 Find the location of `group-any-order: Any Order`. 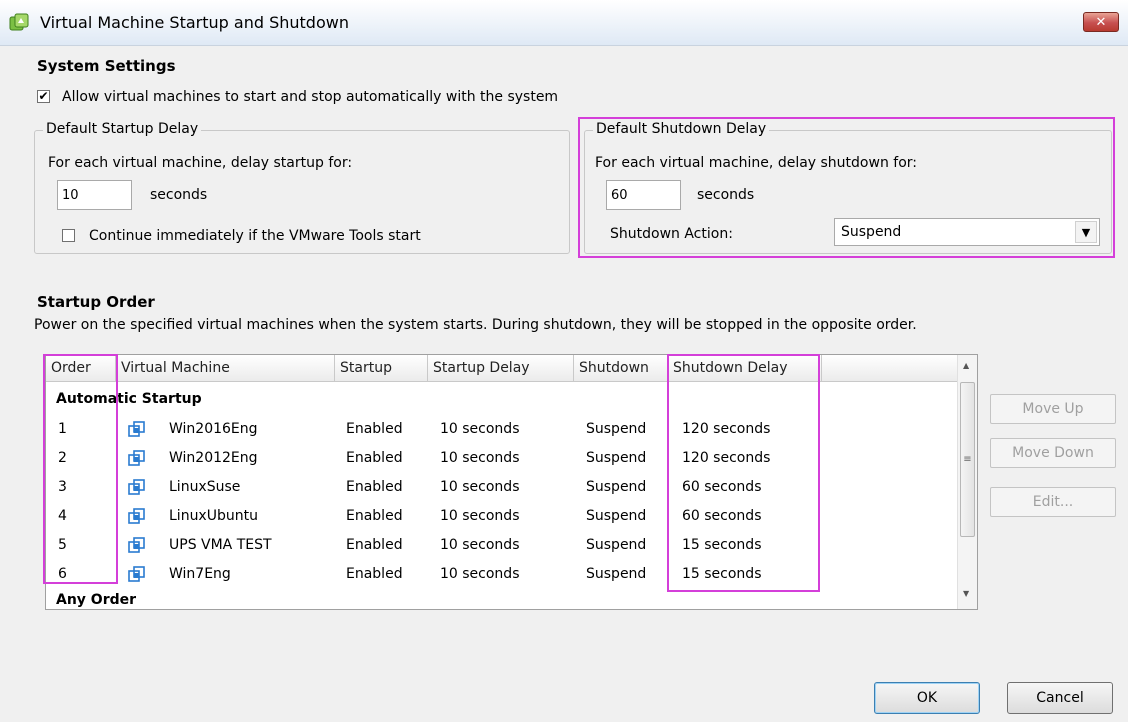

group-any-order: Any Order is located at coordinates (96, 600).